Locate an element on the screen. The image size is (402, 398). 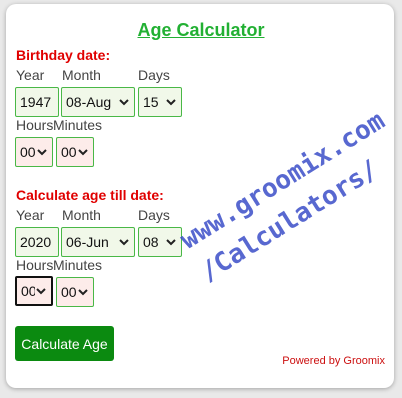
till-year-value: 2020 is located at coordinates (36, 242).